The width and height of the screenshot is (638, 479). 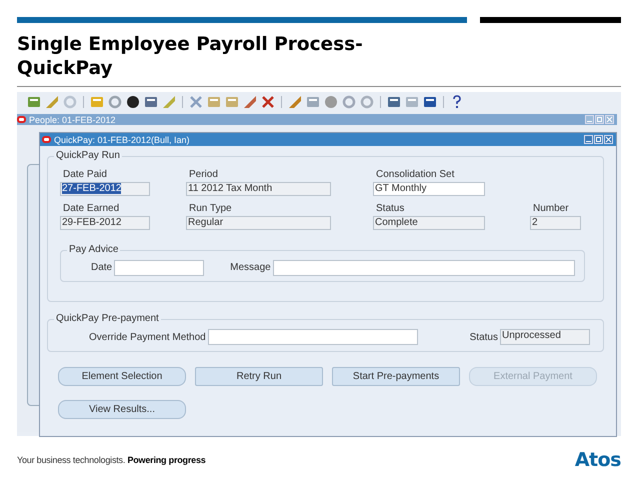 What do you see at coordinates (72, 119) in the screenshot?
I see `window-title: People: 01-FEB-2012` at bounding box center [72, 119].